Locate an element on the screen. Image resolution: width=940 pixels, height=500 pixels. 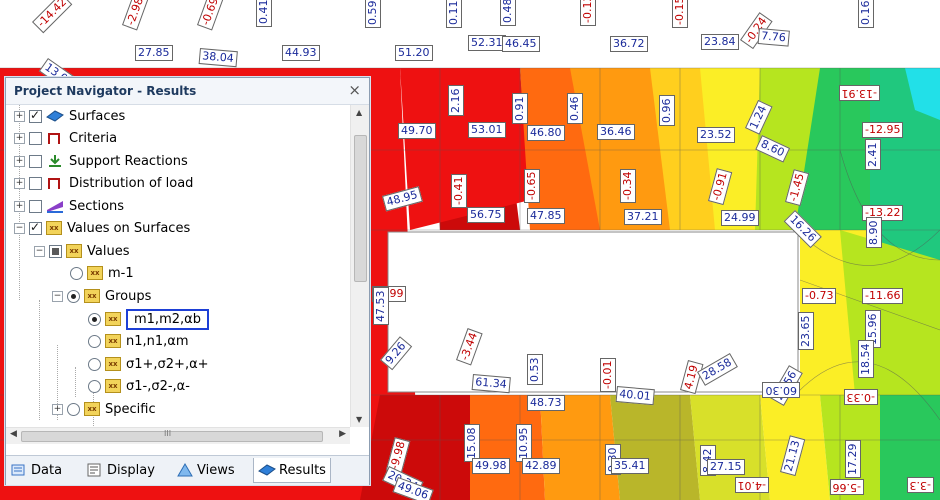
tree-item-label: σ1-,σ2-,α- is located at coordinates (158, 386).